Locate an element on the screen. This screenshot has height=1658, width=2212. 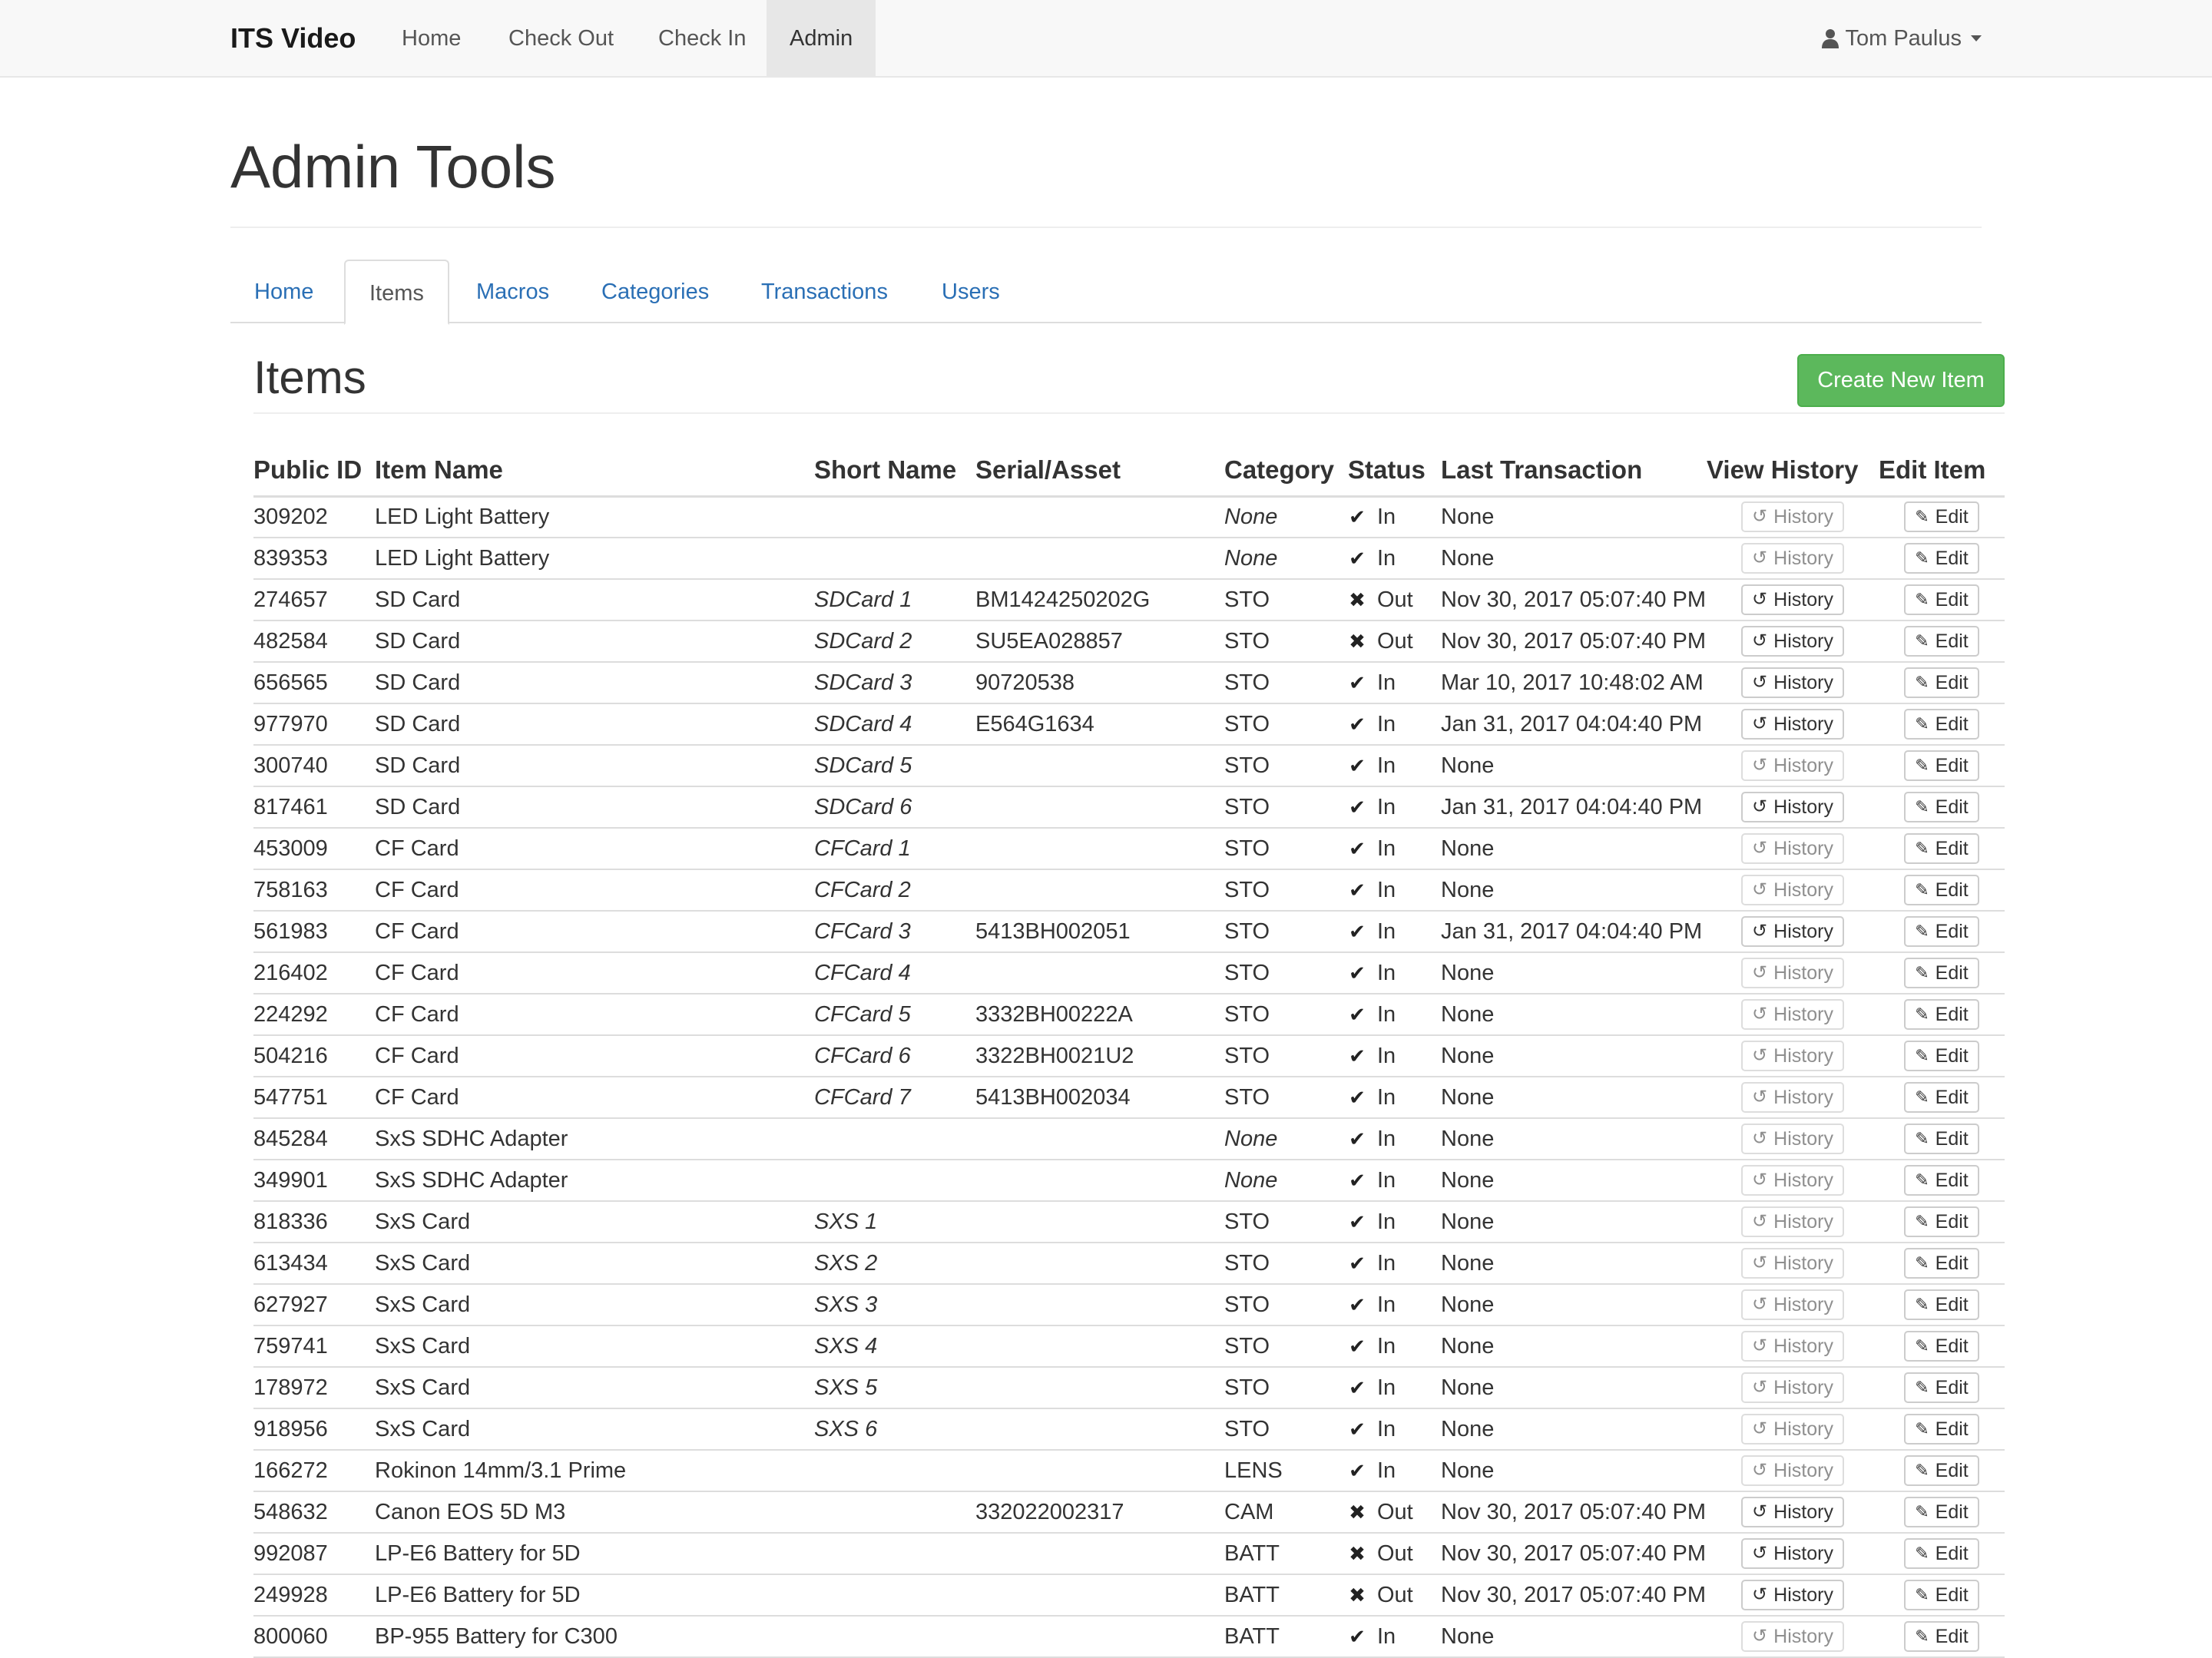
edit-label: Edit is located at coordinates (1952, 1595).